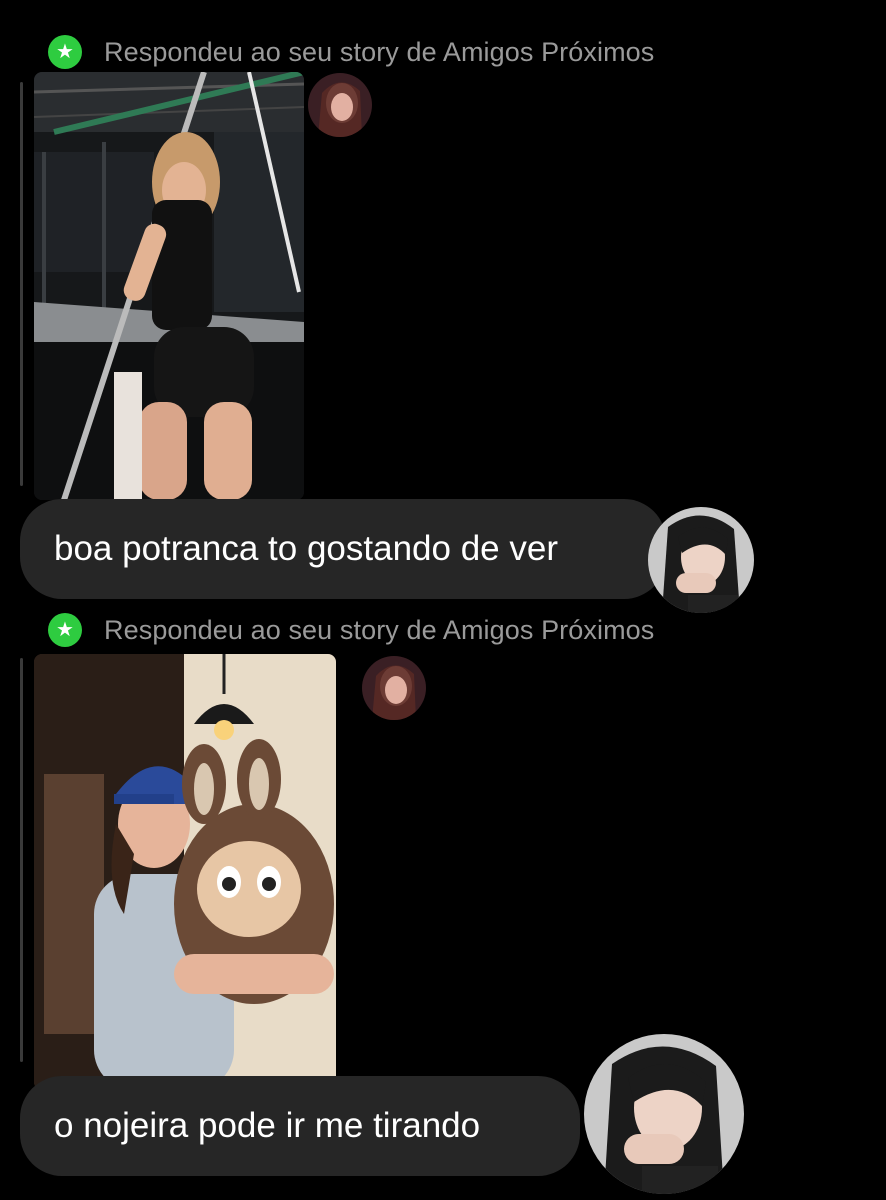 The image size is (886, 1200). Describe the element at coordinates (267, 1125) in the screenshot. I see `message-text: o nojeira pode ir me tirando` at that location.